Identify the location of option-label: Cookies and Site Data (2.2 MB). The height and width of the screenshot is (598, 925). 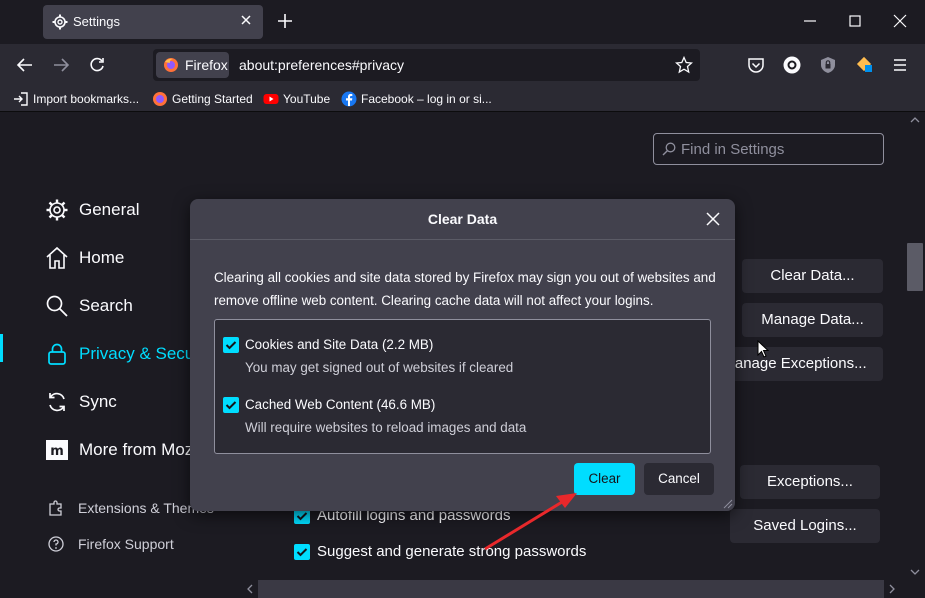
(339, 344).